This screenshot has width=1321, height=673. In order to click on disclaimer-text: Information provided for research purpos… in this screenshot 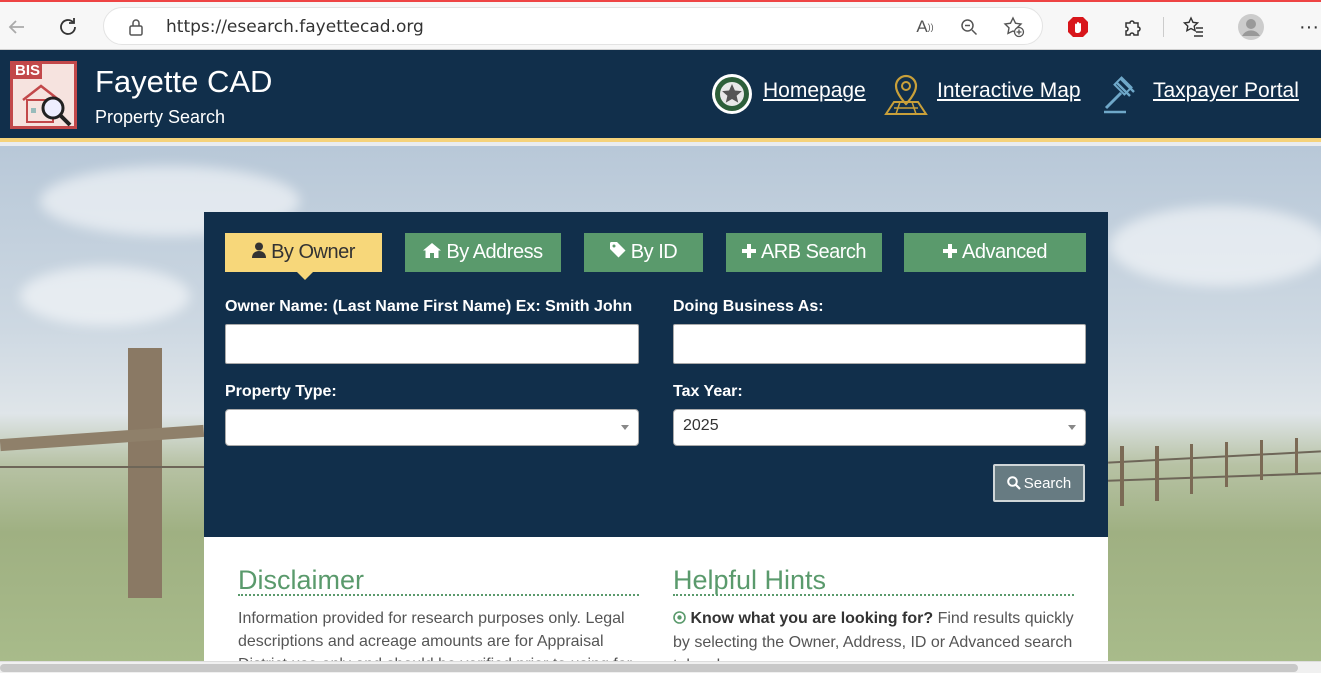, I will do `click(435, 635)`.